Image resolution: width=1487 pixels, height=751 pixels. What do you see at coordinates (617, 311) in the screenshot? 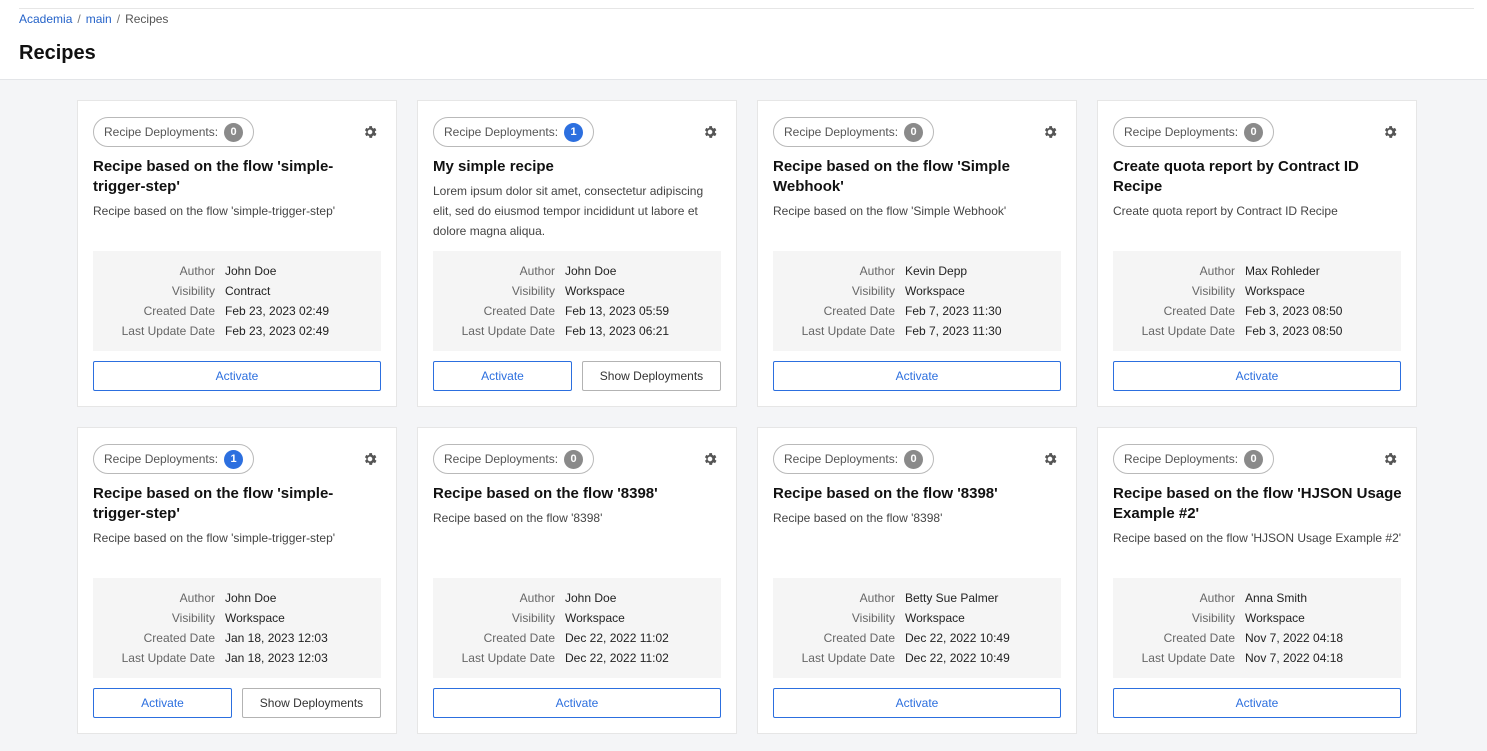
I see `created-date-value: Feb 13, 2023 05:59` at bounding box center [617, 311].